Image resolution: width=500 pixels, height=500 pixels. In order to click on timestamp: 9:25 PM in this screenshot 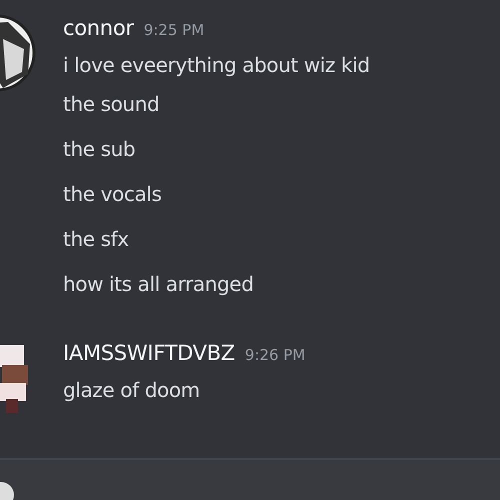, I will do `click(174, 30)`.